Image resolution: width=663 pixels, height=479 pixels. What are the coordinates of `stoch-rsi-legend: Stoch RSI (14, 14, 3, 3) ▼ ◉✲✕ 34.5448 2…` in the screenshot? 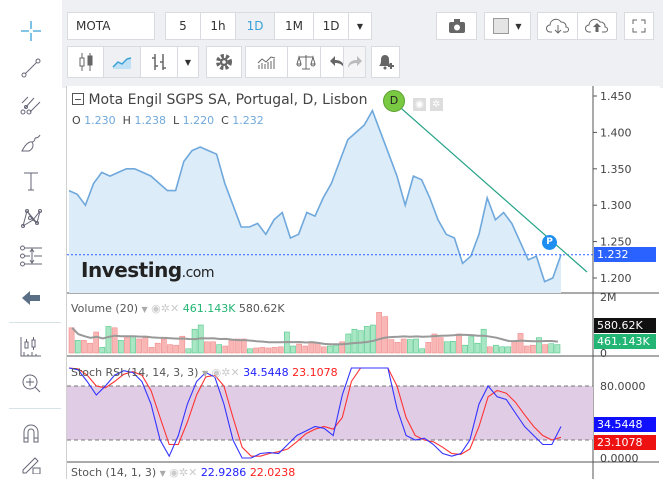 It's located at (204, 372).